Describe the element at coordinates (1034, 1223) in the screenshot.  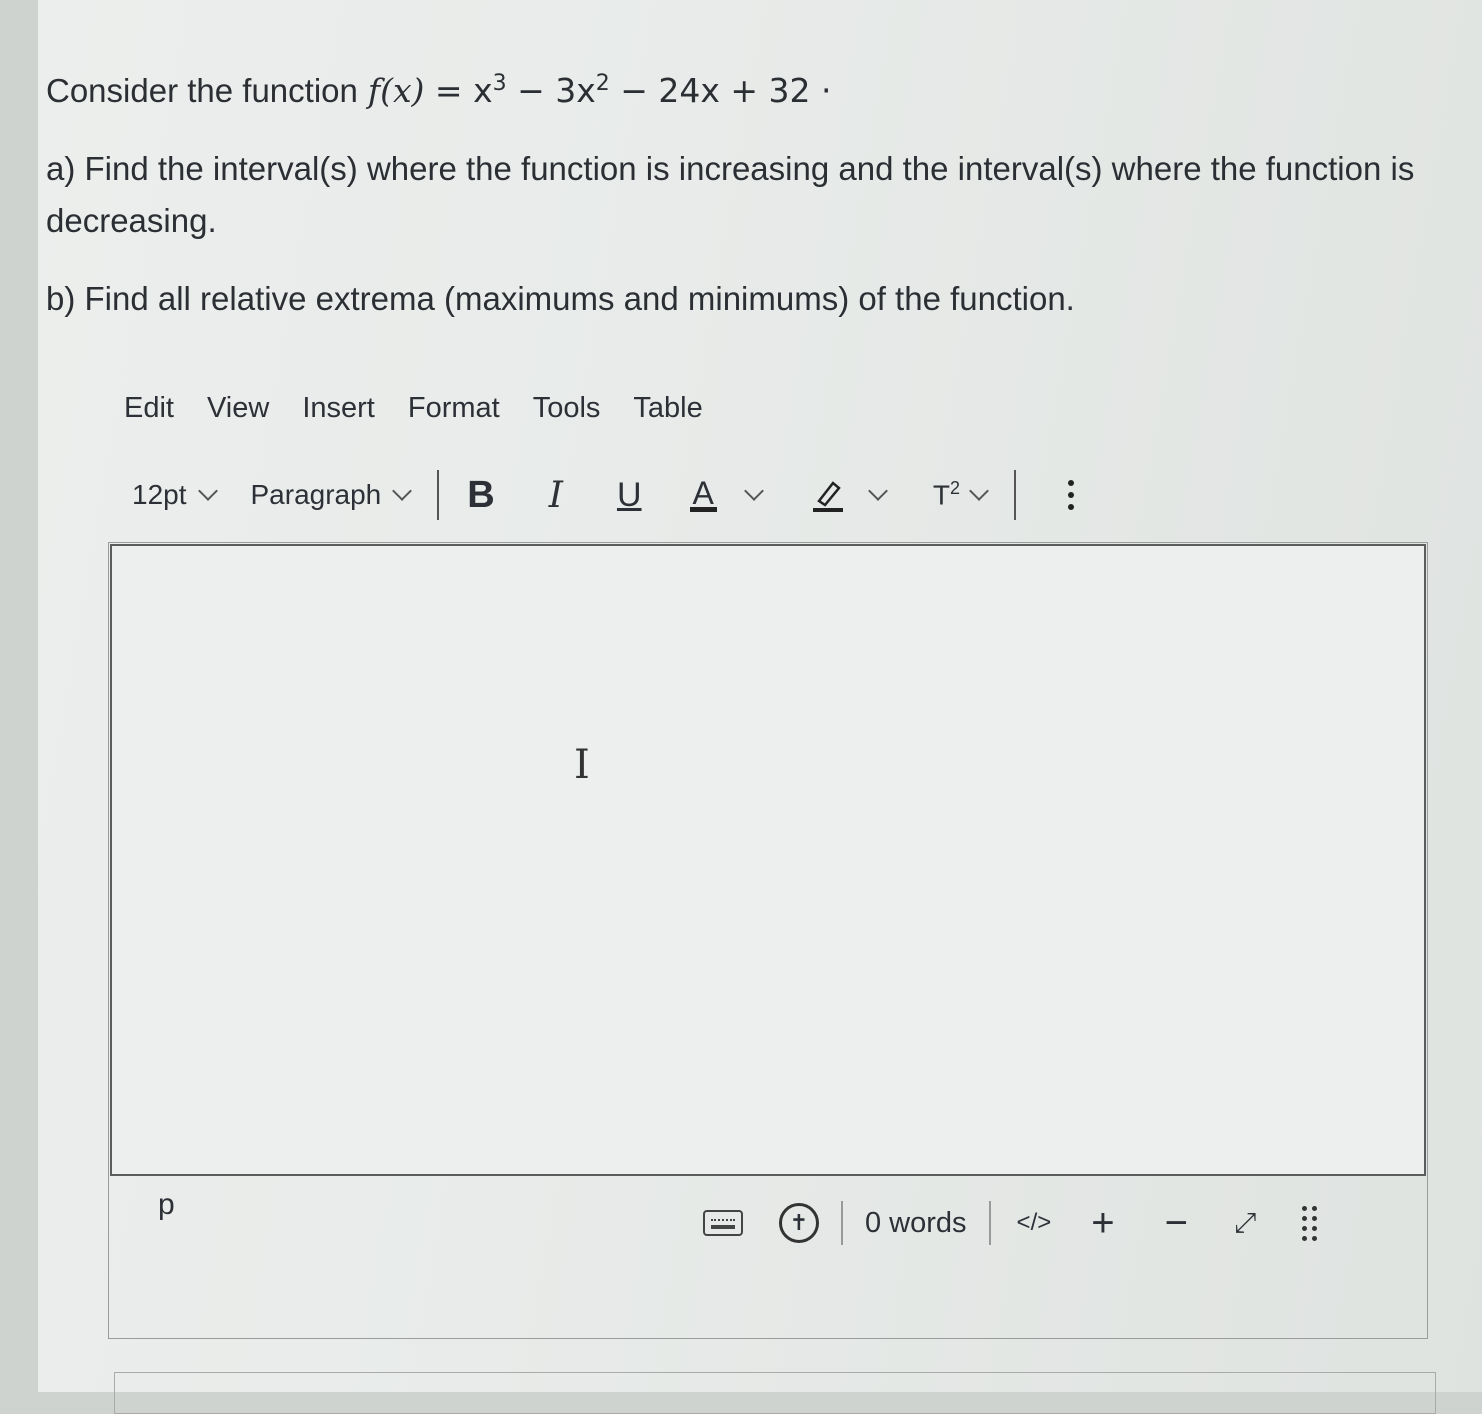
I see `html-editor-toggle: </>` at that location.